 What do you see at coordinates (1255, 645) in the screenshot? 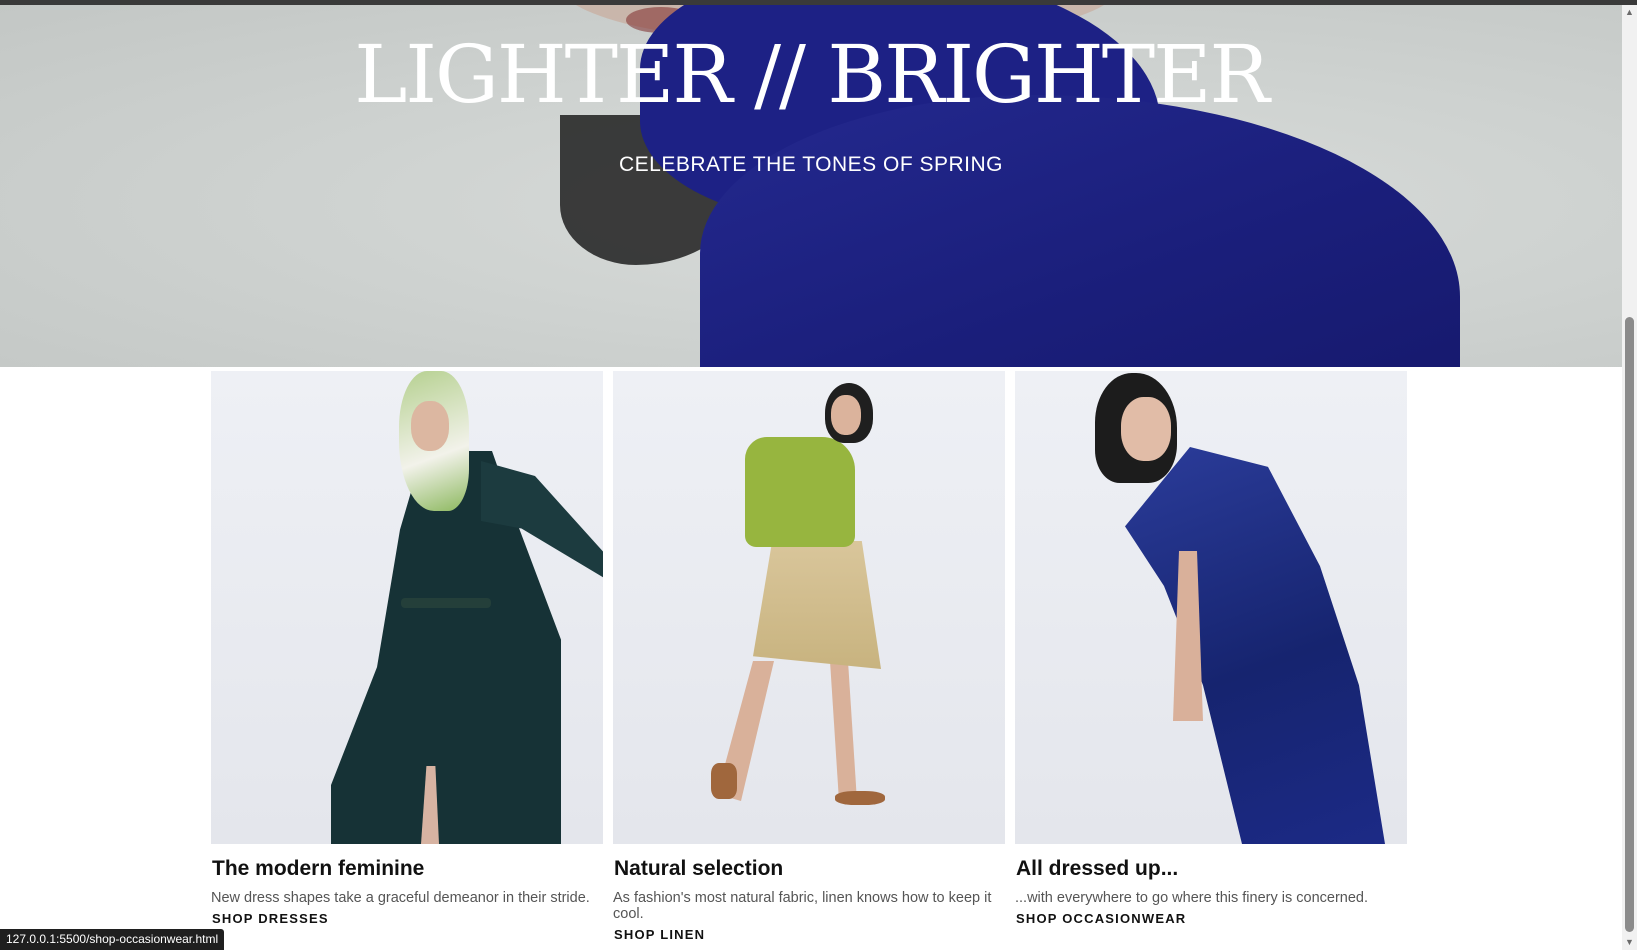
I see `dress-shape` at bounding box center [1255, 645].